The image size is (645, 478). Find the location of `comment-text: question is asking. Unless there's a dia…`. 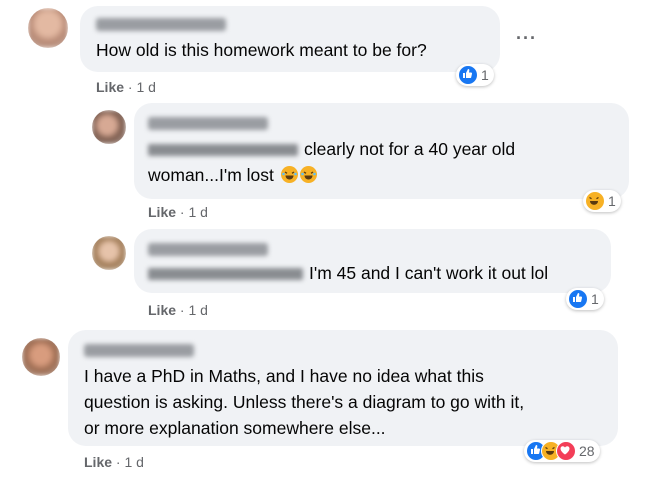

comment-text: question is asking. Unless there's a dia… is located at coordinates (304, 402).